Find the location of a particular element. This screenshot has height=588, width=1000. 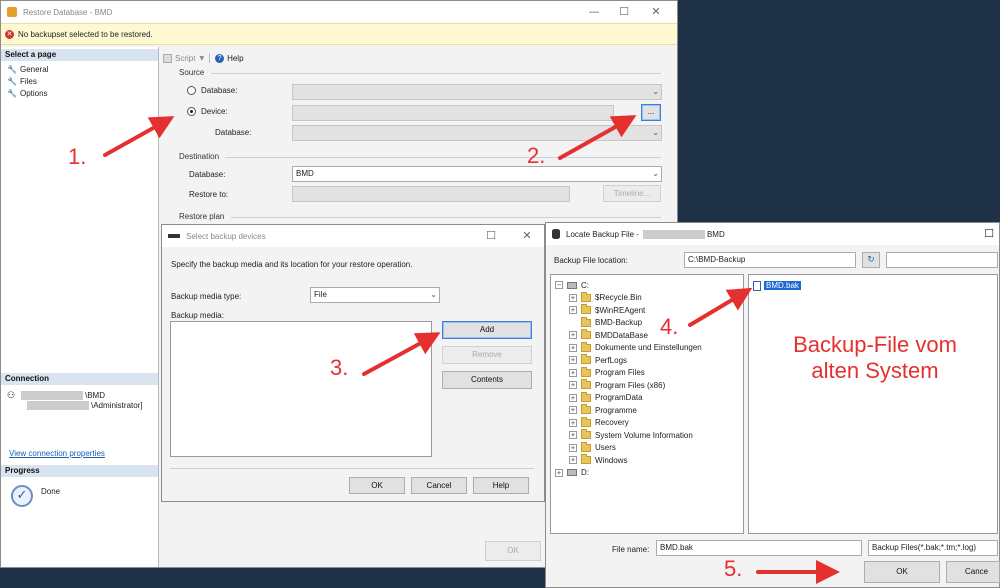

backup-media-list is located at coordinates (301, 389).